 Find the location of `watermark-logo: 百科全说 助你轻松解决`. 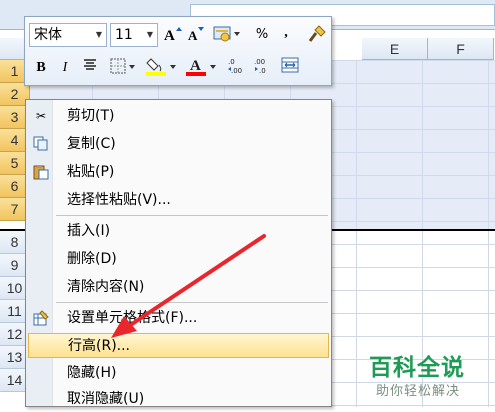

watermark-logo: 百科全说 助你轻松解决 is located at coordinates (427, 376).